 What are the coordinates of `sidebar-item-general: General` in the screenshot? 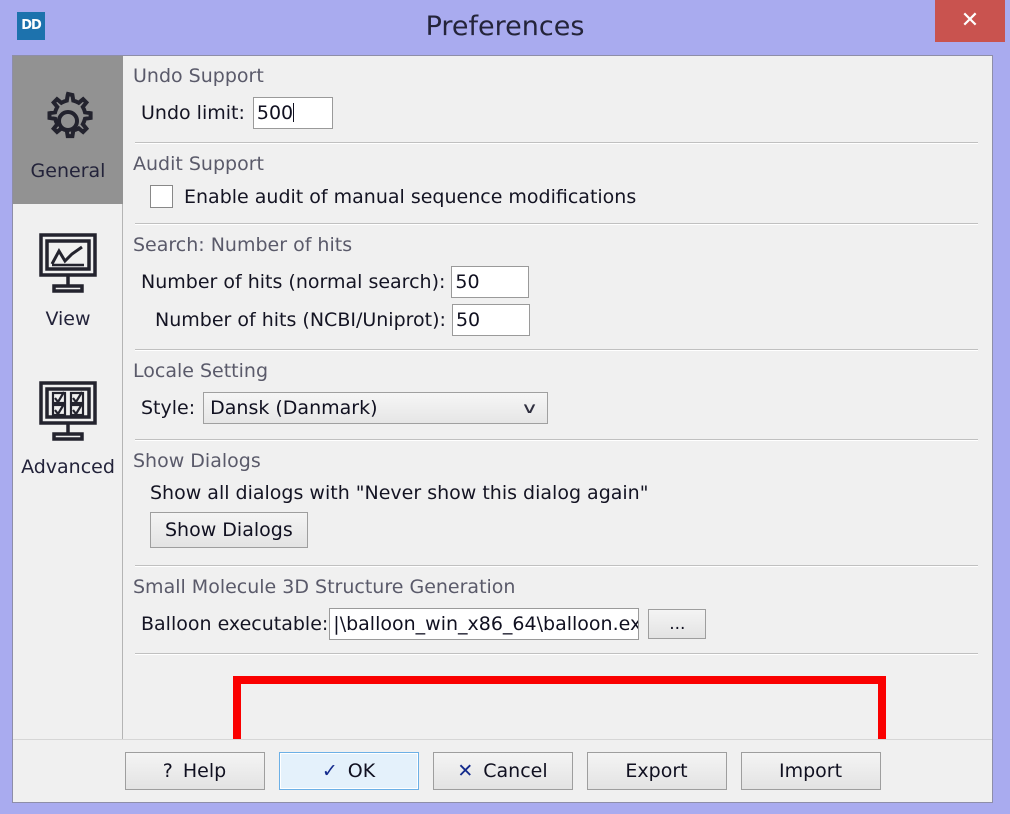 It's located at (68, 130).